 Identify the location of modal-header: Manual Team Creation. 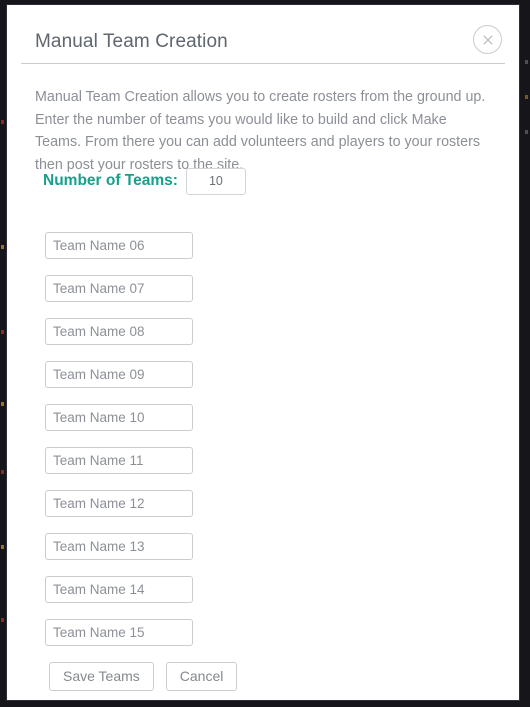
(263, 34).